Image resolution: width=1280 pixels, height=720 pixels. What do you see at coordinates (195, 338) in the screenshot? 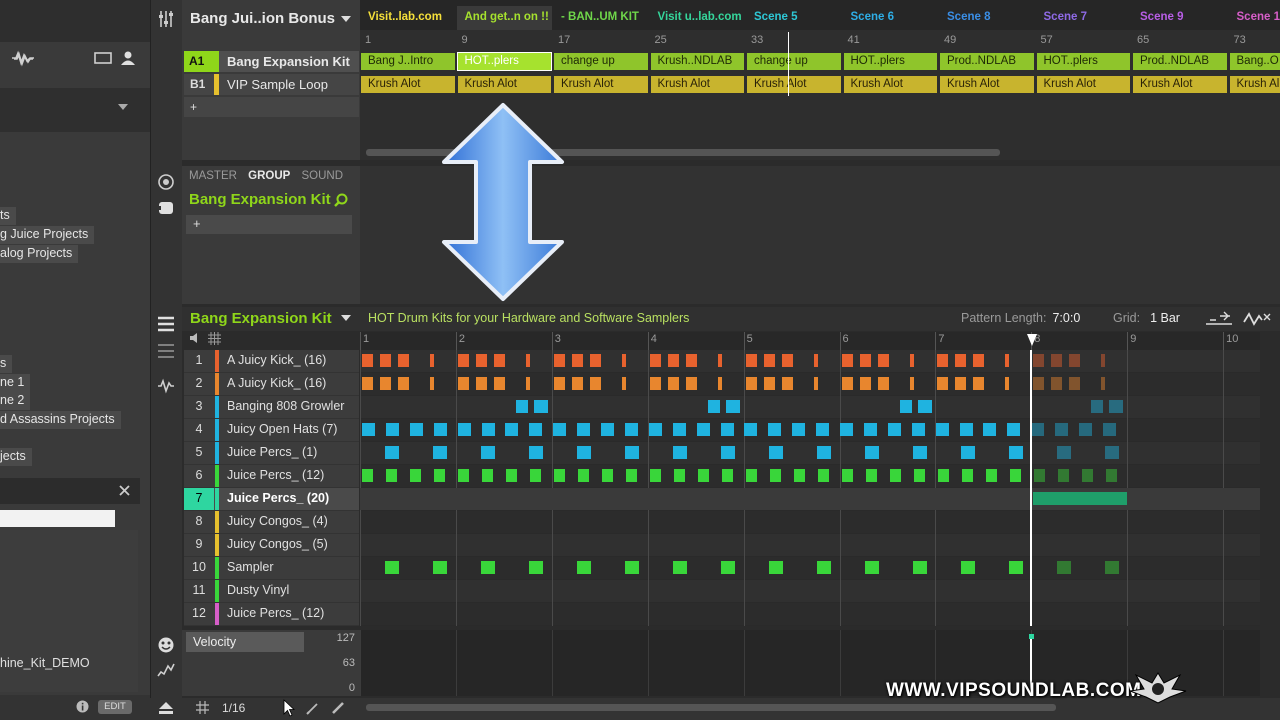
I see `speaker-icon` at bounding box center [195, 338].